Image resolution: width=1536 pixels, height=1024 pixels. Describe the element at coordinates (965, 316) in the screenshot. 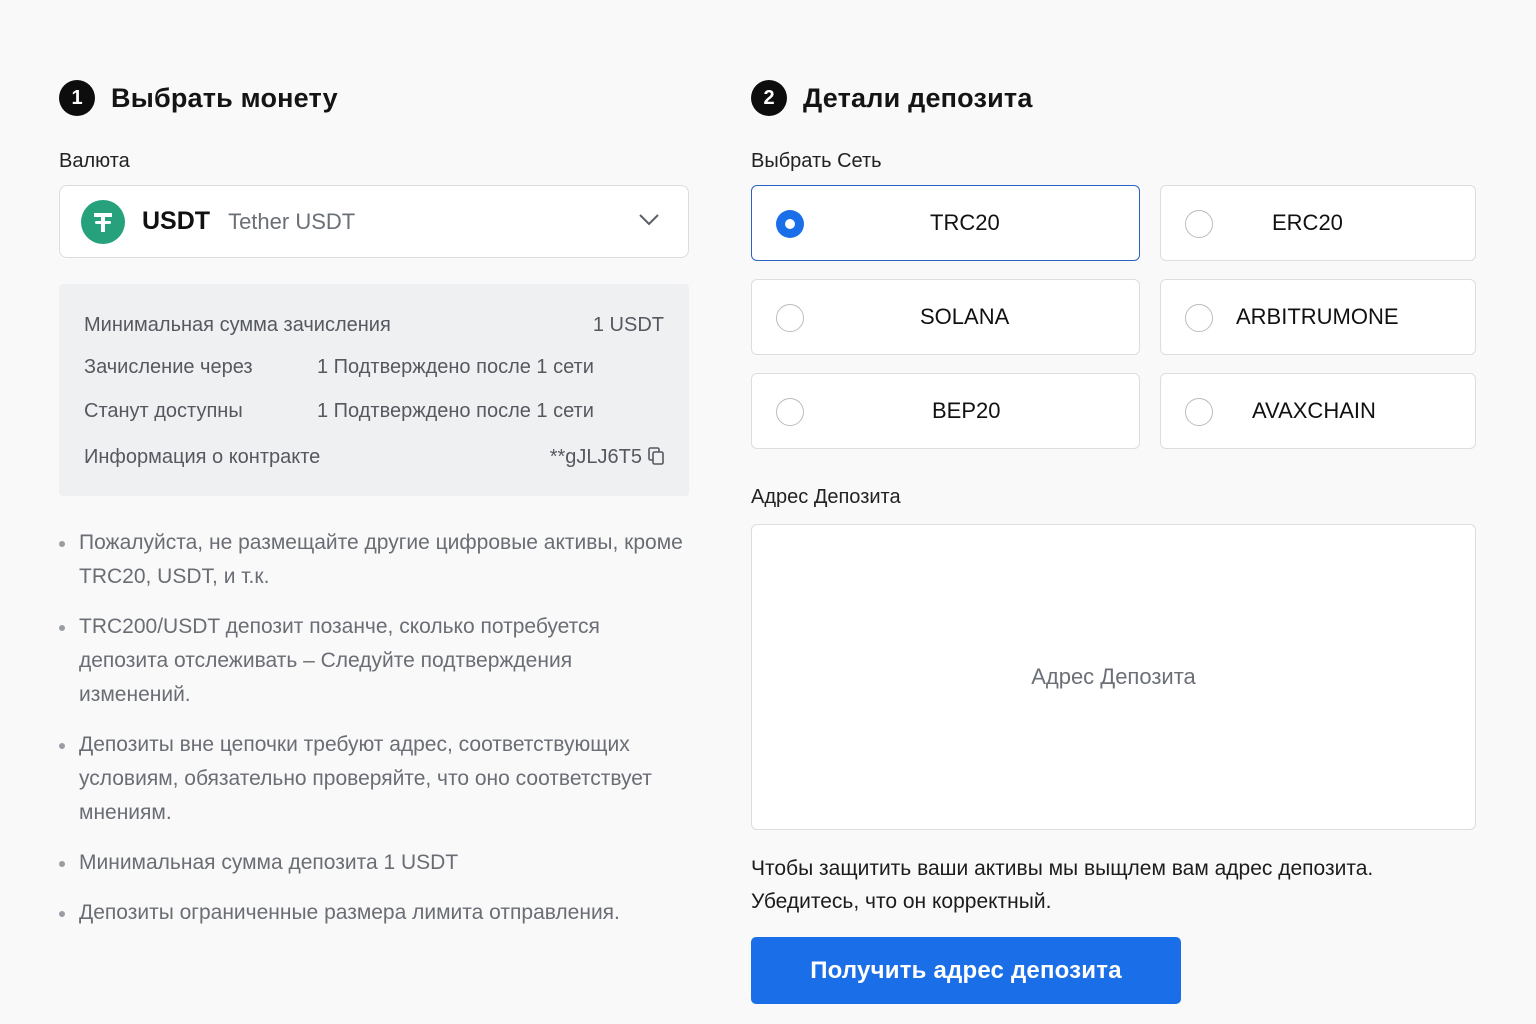

I see `network-label-text: SOLANA` at that location.